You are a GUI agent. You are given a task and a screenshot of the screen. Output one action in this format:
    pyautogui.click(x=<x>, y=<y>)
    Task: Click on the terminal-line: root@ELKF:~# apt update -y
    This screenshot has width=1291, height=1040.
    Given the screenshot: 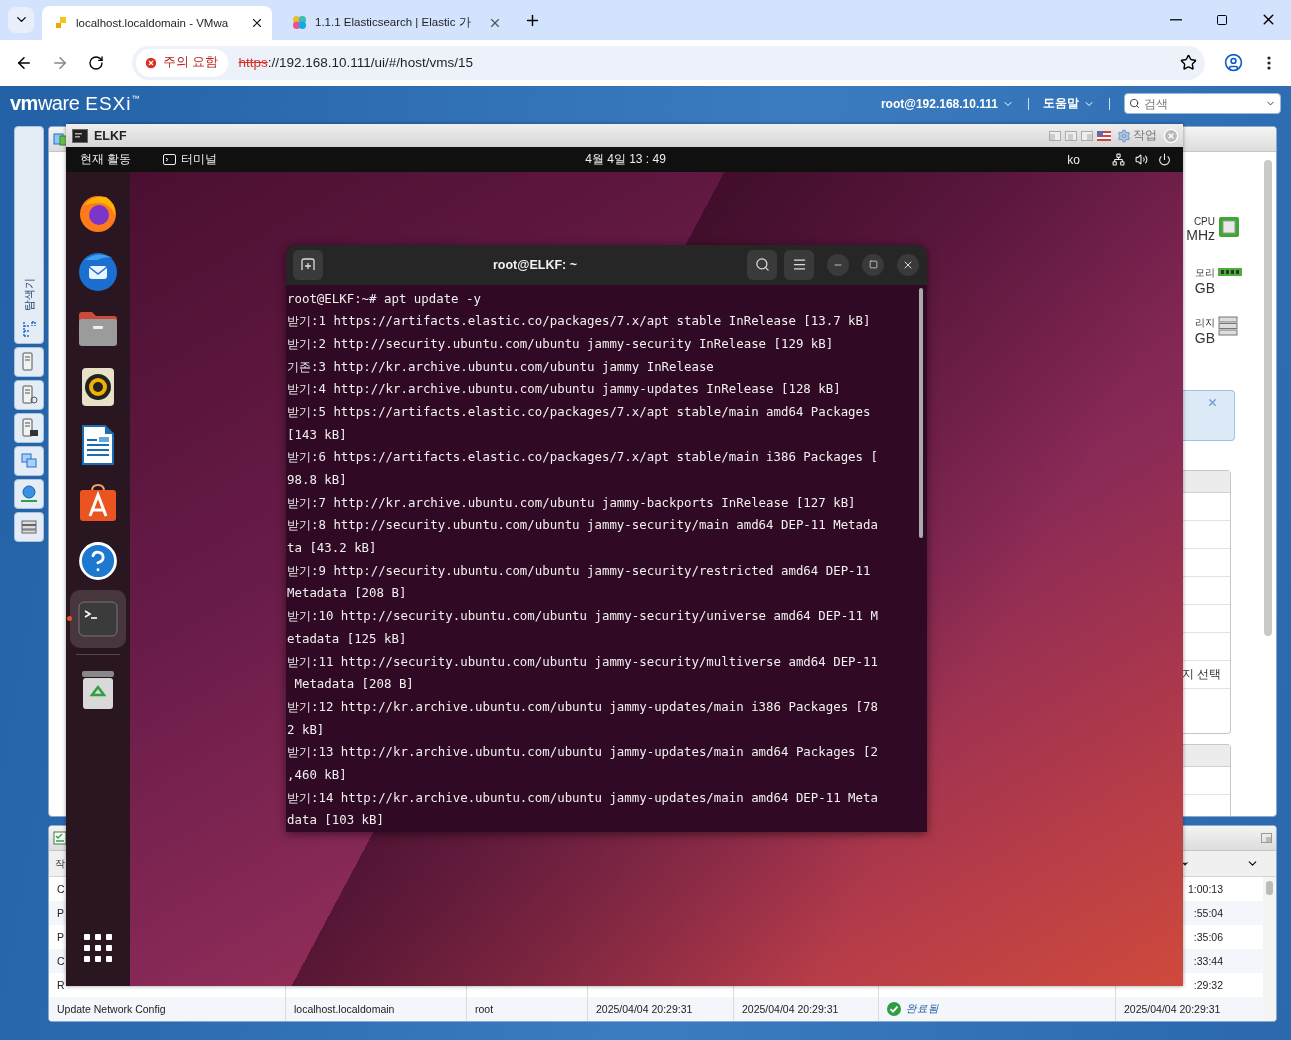 What is the action you would take?
    pyautogui.click(x=384, y=298)
    